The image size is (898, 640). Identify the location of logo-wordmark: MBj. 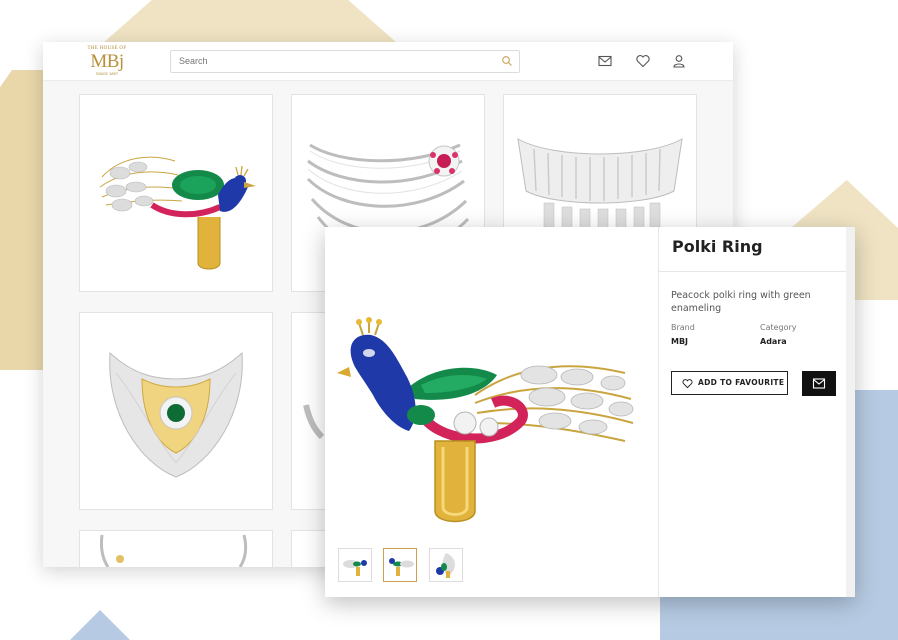
(107, 61).